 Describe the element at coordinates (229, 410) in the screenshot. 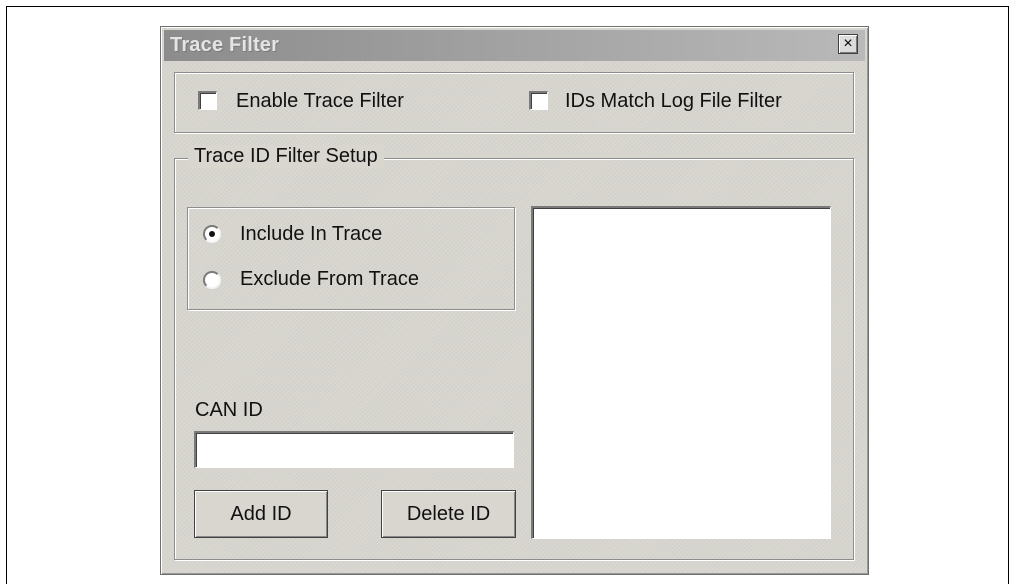

I see `can-id-label: CAN ID` at that location.